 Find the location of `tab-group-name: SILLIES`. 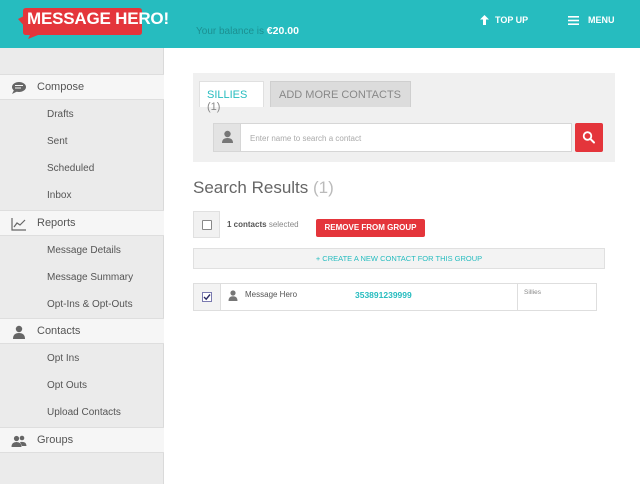

tab-group-name: SILLIES is located at coordinates (227, 95).